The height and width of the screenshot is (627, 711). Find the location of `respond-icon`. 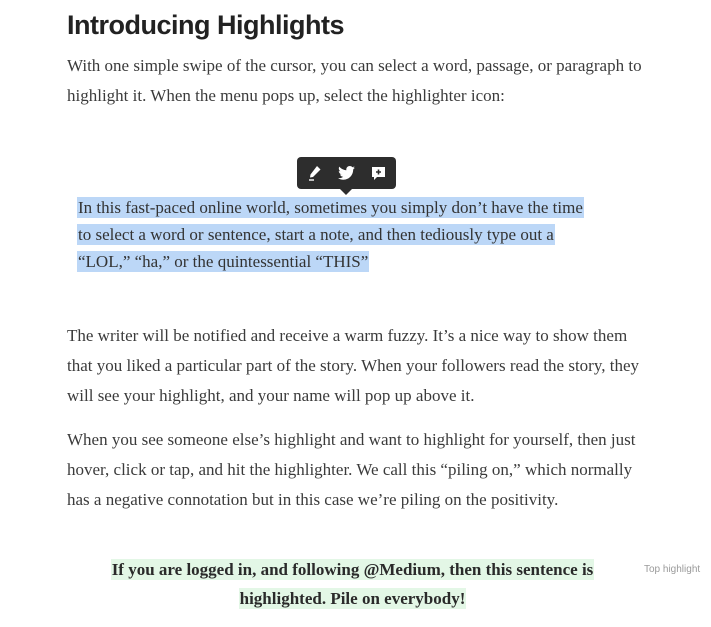

respond-icon is located at coordinates (379, 173).